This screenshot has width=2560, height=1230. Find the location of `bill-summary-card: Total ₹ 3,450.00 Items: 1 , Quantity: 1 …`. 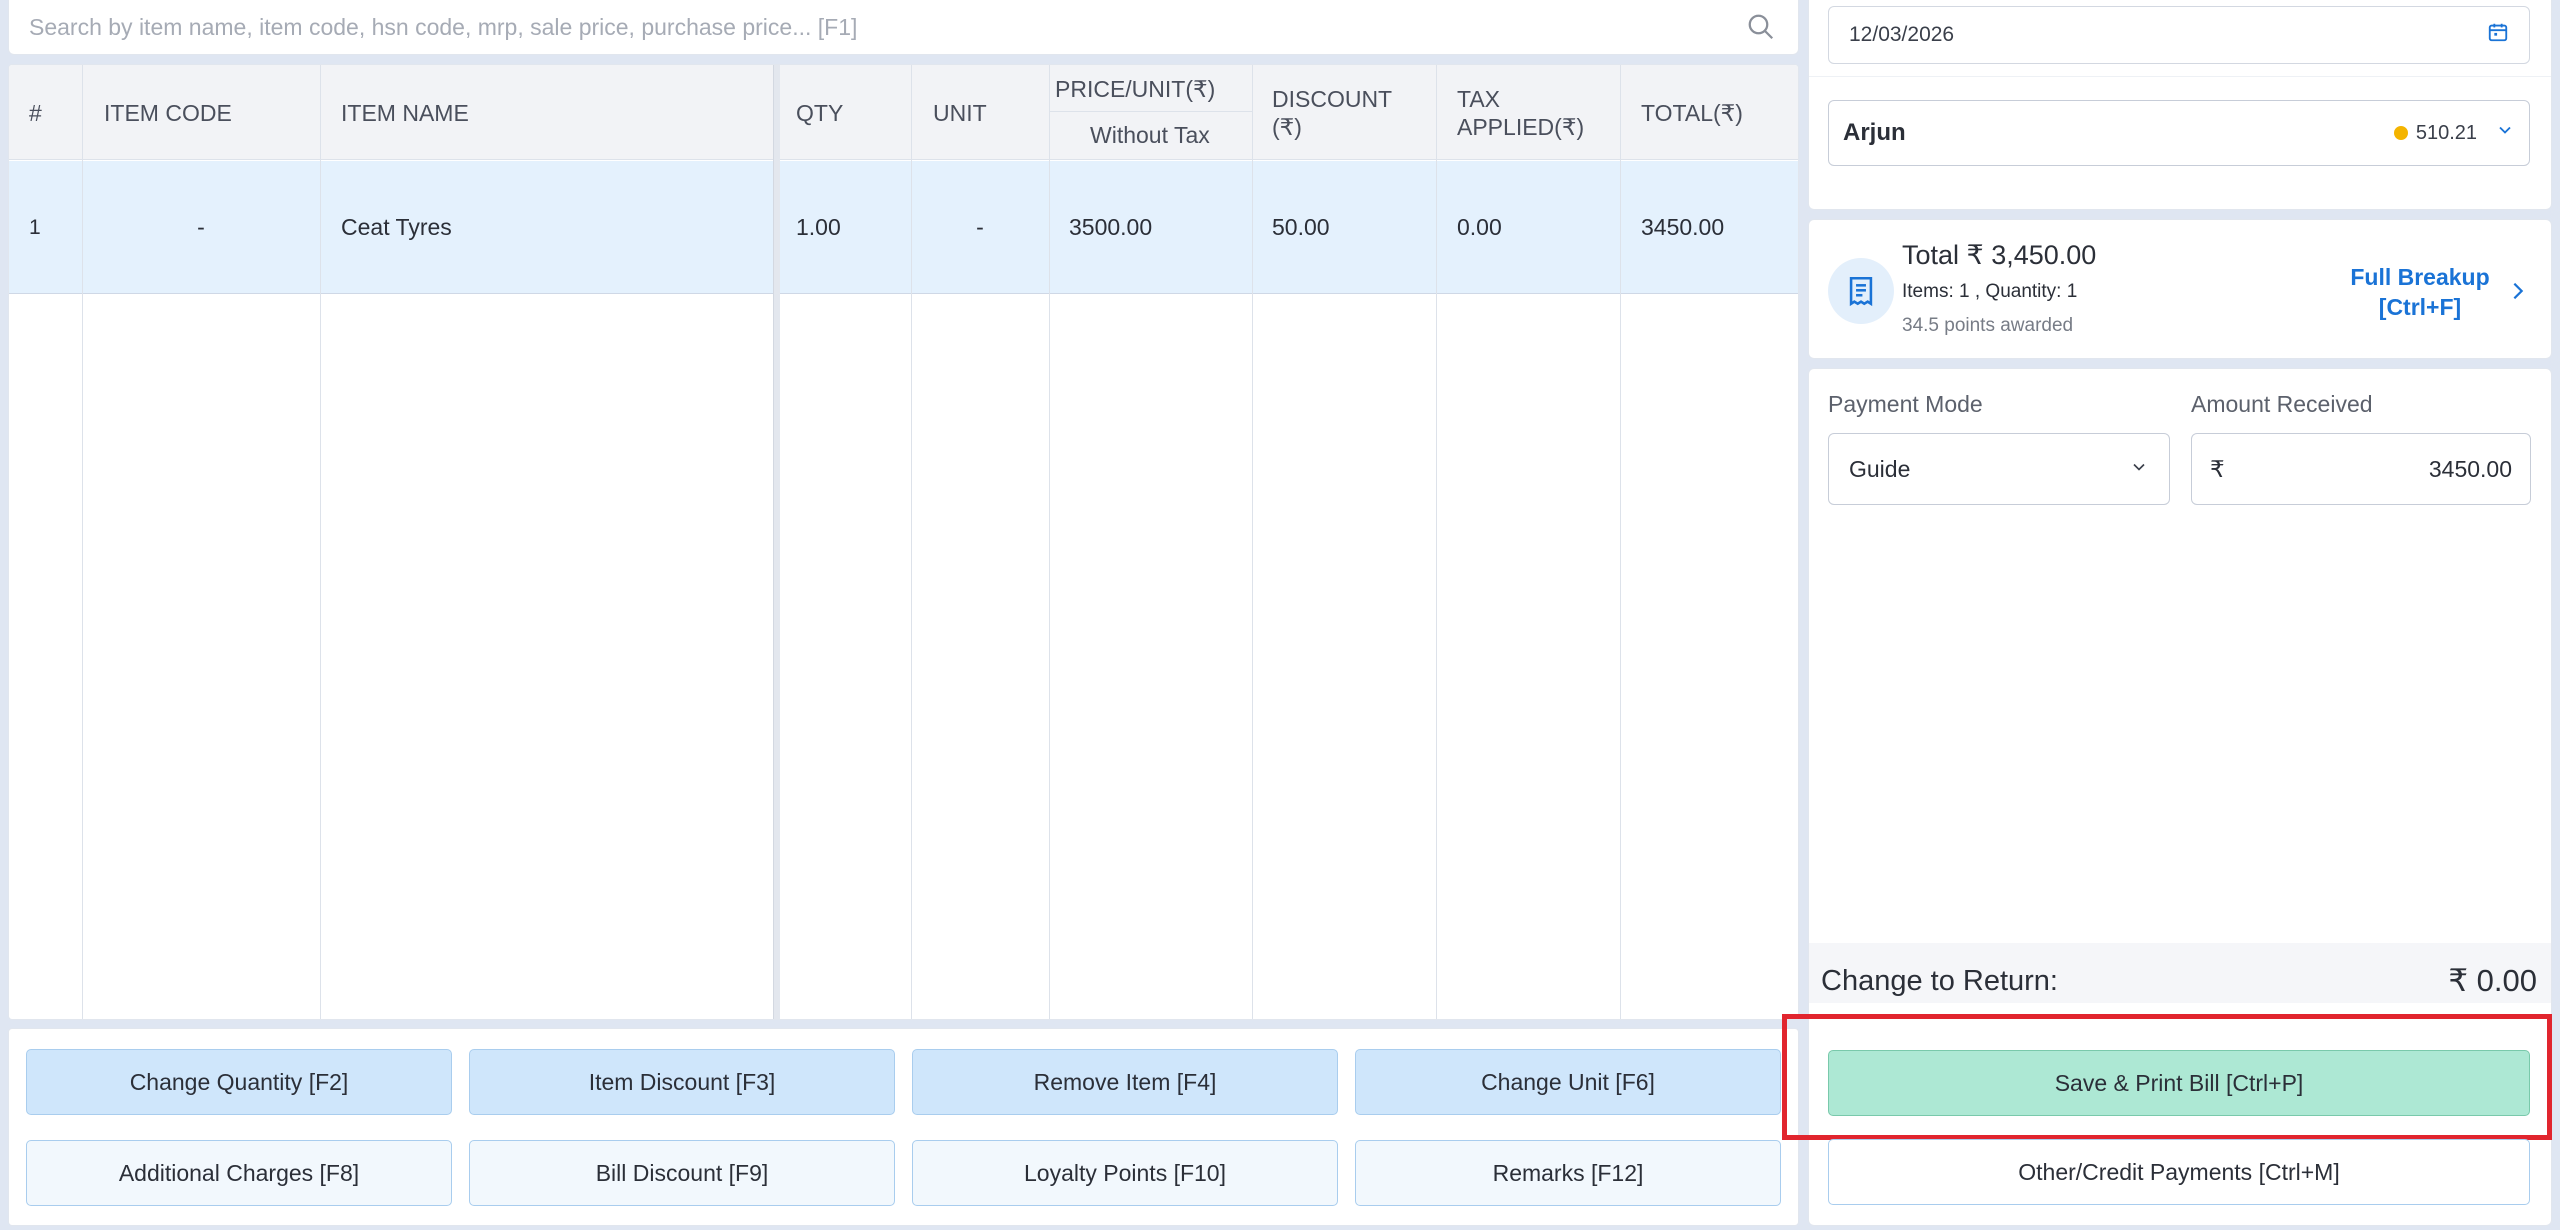

bill-summary-card: Total ₹ 3,450.00 Items: 1 , Quantity: 1 … is located at coordinates (2180, 289).